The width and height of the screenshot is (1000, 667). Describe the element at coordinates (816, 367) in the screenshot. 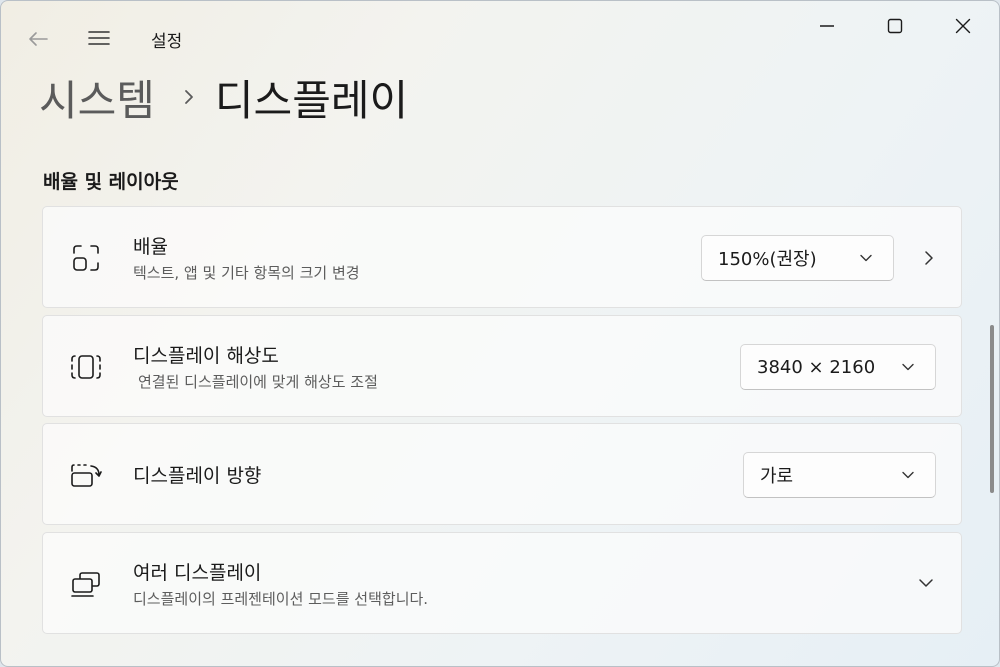

I see `resolution-dropdown-value: 3840 × 2160` at that location.